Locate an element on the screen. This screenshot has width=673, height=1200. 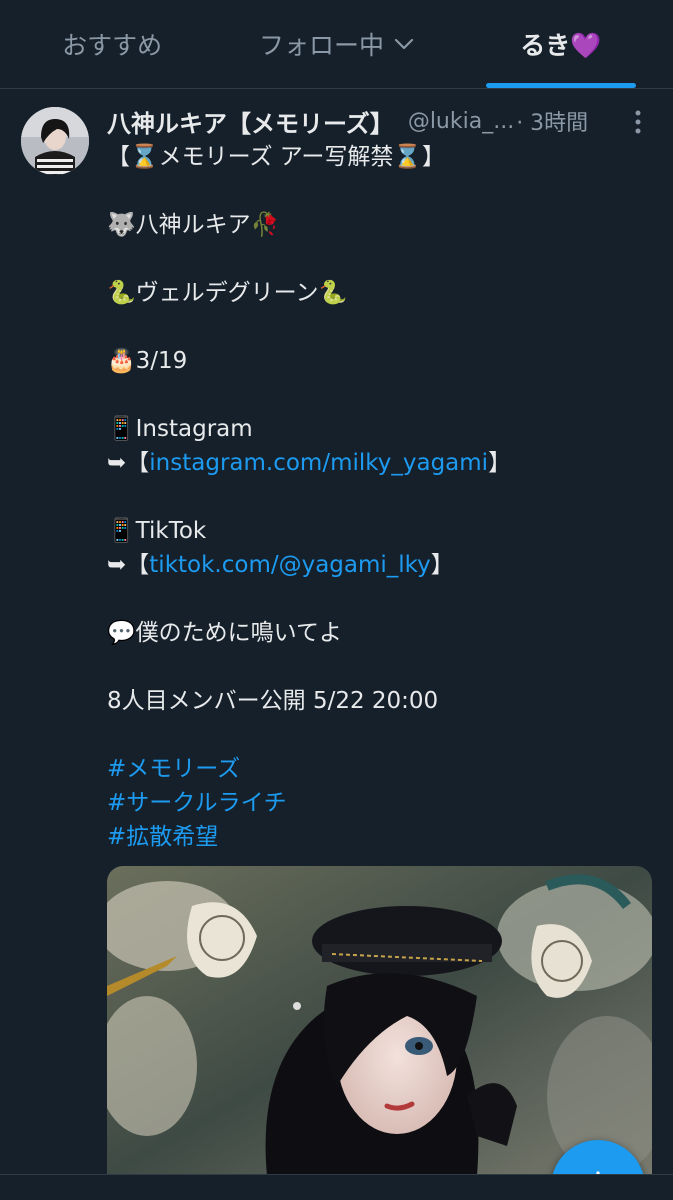
tab-recommended: おすすめ is located at coordinates (112, 44).